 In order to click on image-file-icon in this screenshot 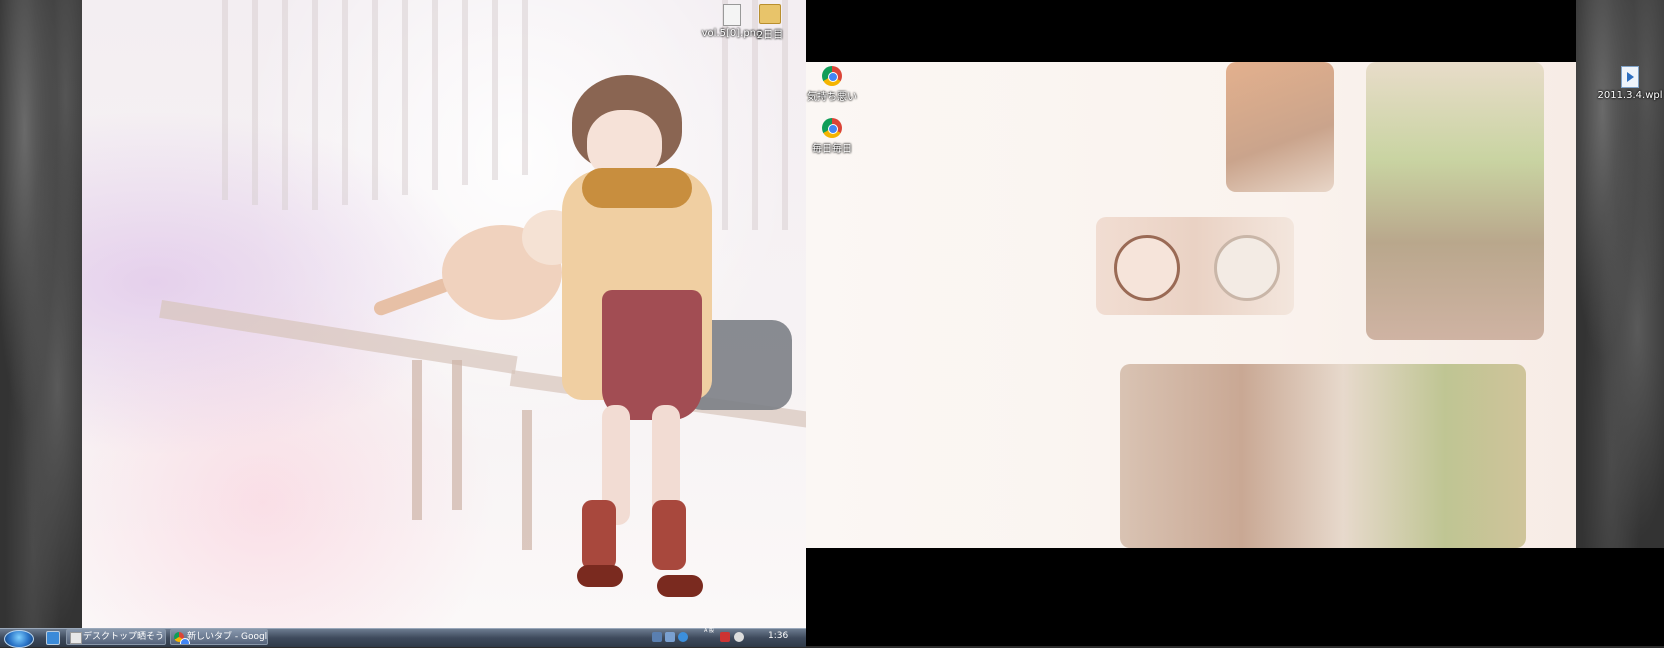, I will do `click(732, 15)`.